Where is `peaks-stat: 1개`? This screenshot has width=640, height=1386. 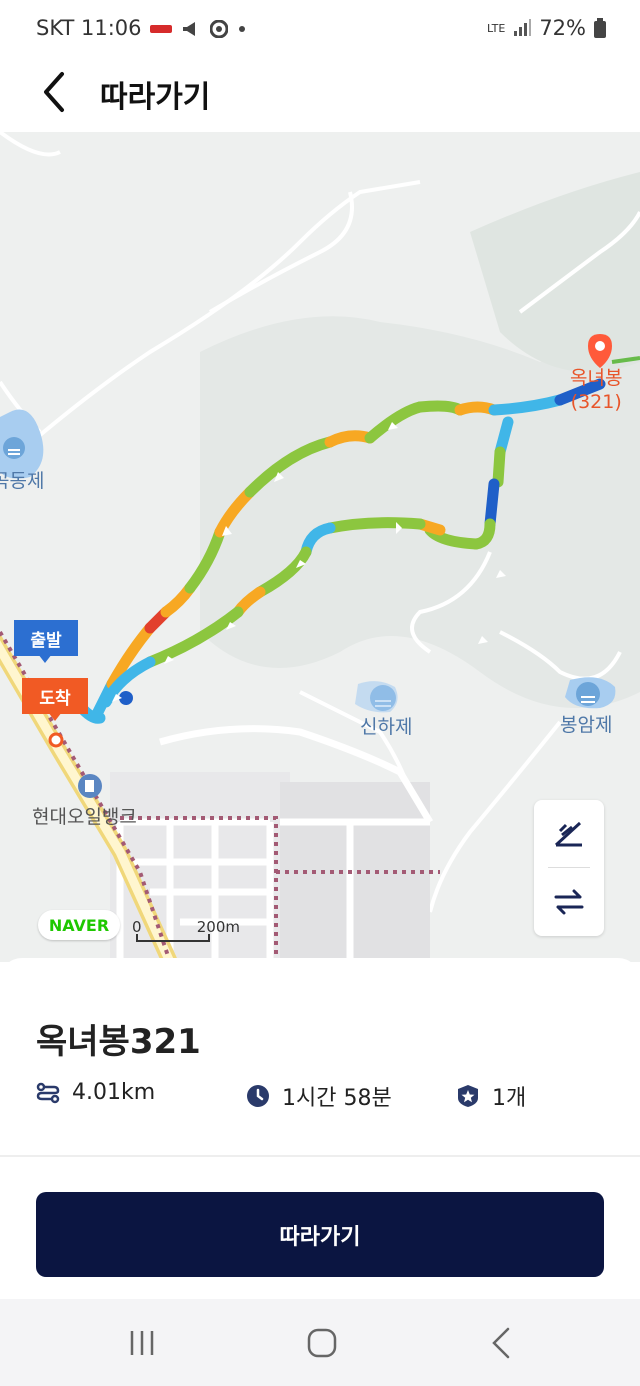
peaks-stat: 1개 is located at coordinates (491, 1096).